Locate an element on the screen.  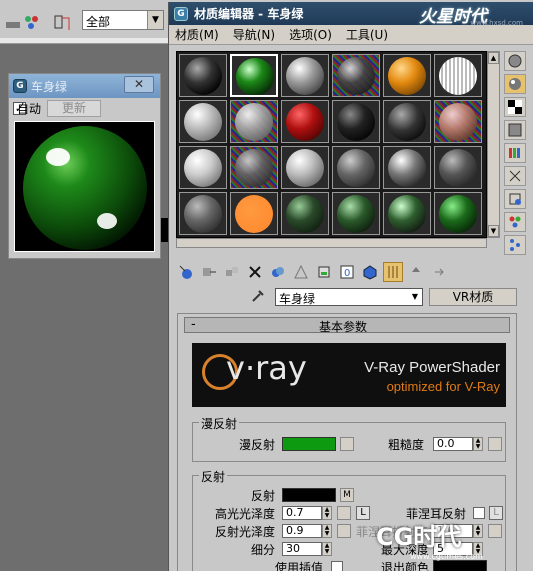
diffuse-map-button is located at coordinates (347, 444).